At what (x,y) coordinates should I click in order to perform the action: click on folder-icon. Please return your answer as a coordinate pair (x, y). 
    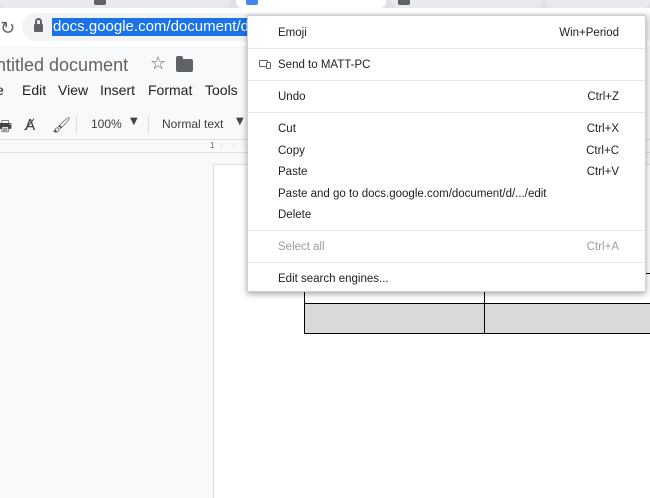
    Looking at the image, I should click on (184, 64).